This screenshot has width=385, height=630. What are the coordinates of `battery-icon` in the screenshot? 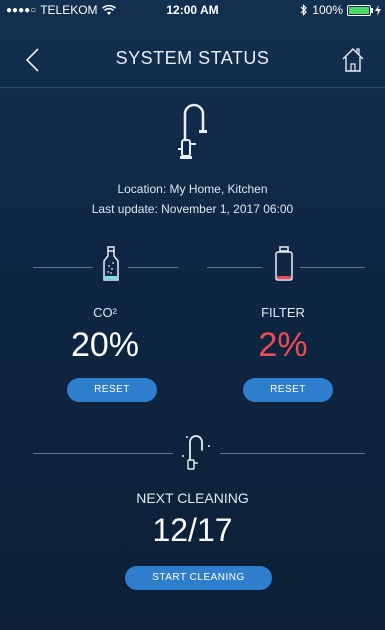 It's located at (360, 10).